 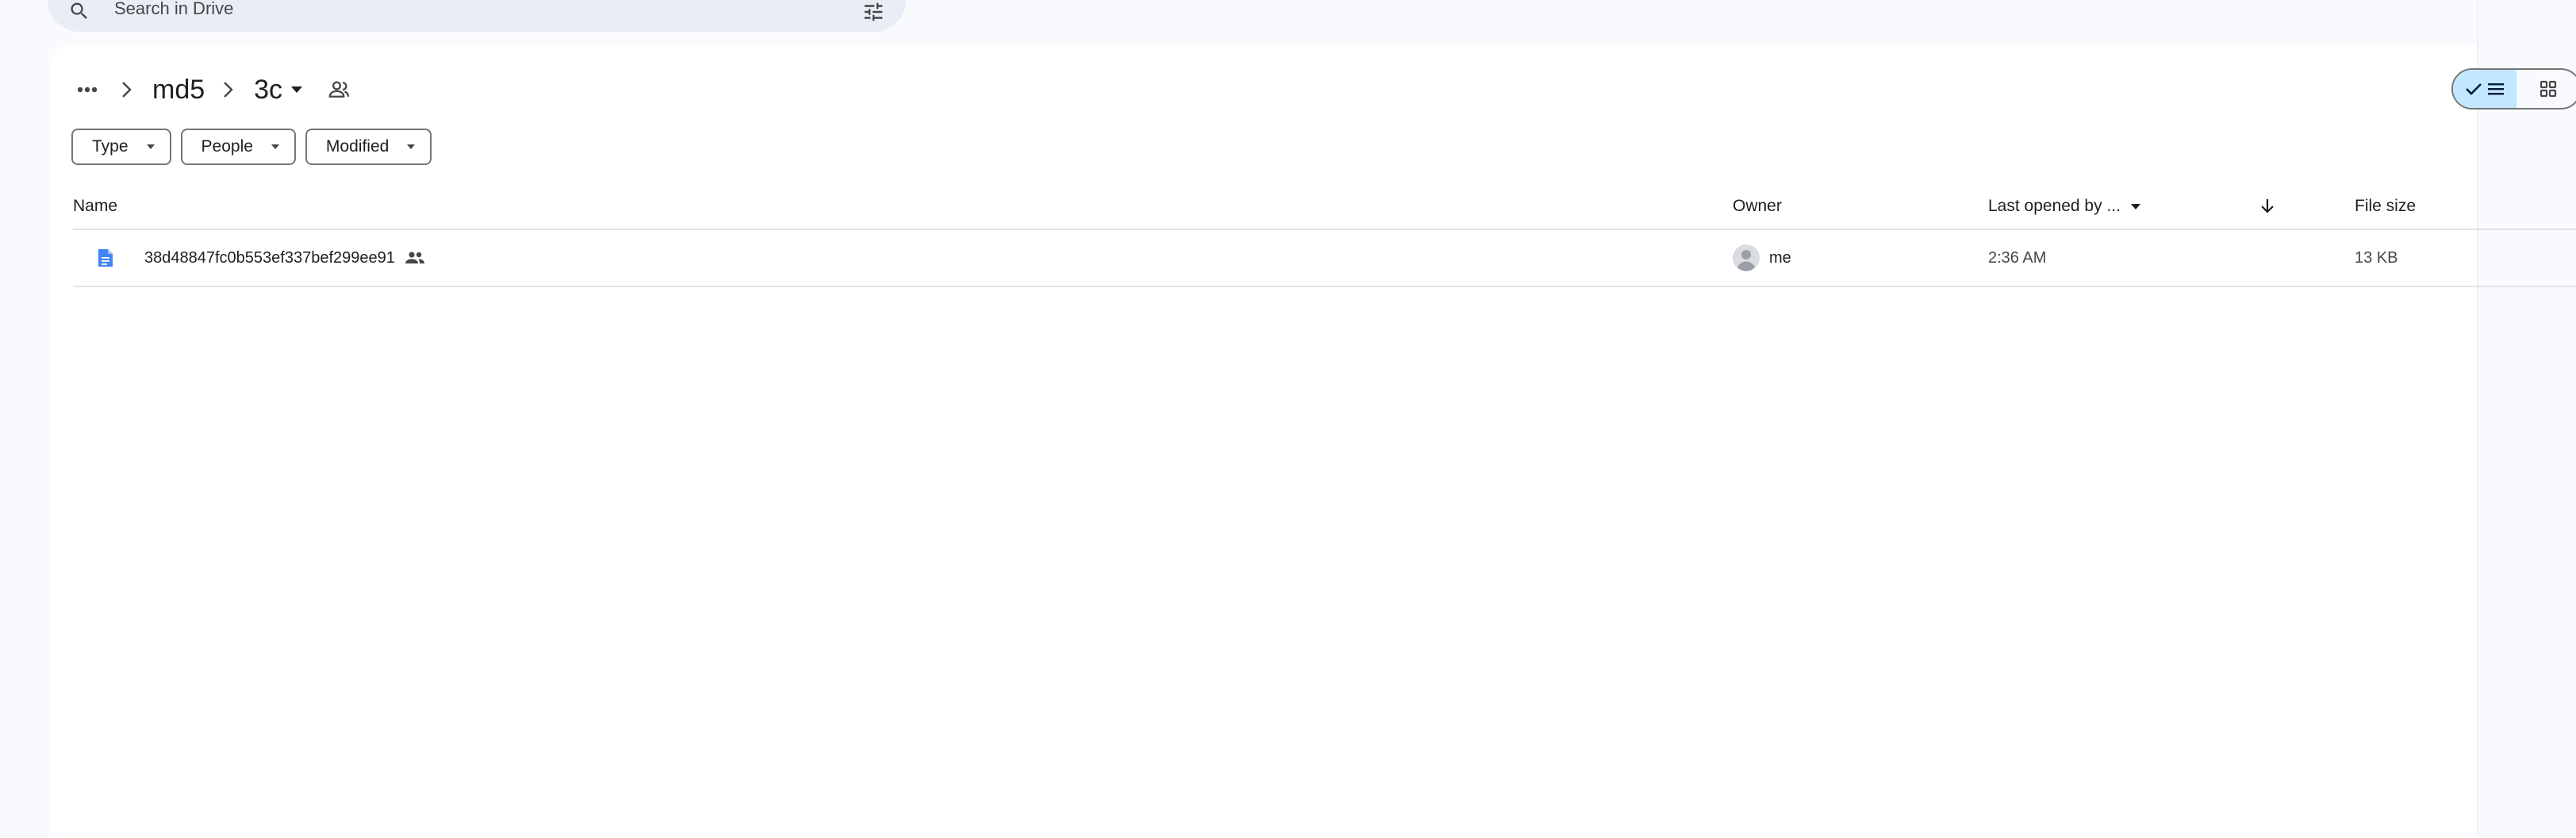 I want to click on file-name-cell: 38d48847fc0b553ef337bef299ee91, so click(x=261, y=258).